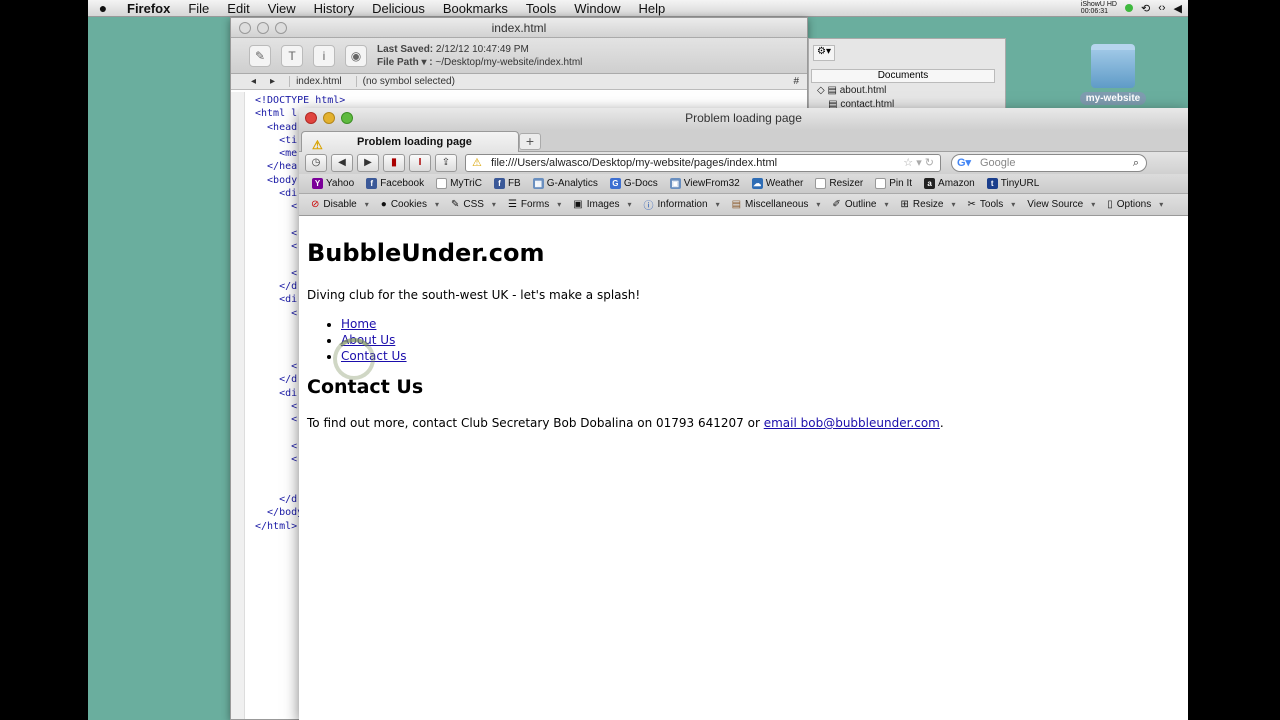 The image size is (1280, 720). I want to click on webdev-cookies: ● Cookies, so click(410, 204).